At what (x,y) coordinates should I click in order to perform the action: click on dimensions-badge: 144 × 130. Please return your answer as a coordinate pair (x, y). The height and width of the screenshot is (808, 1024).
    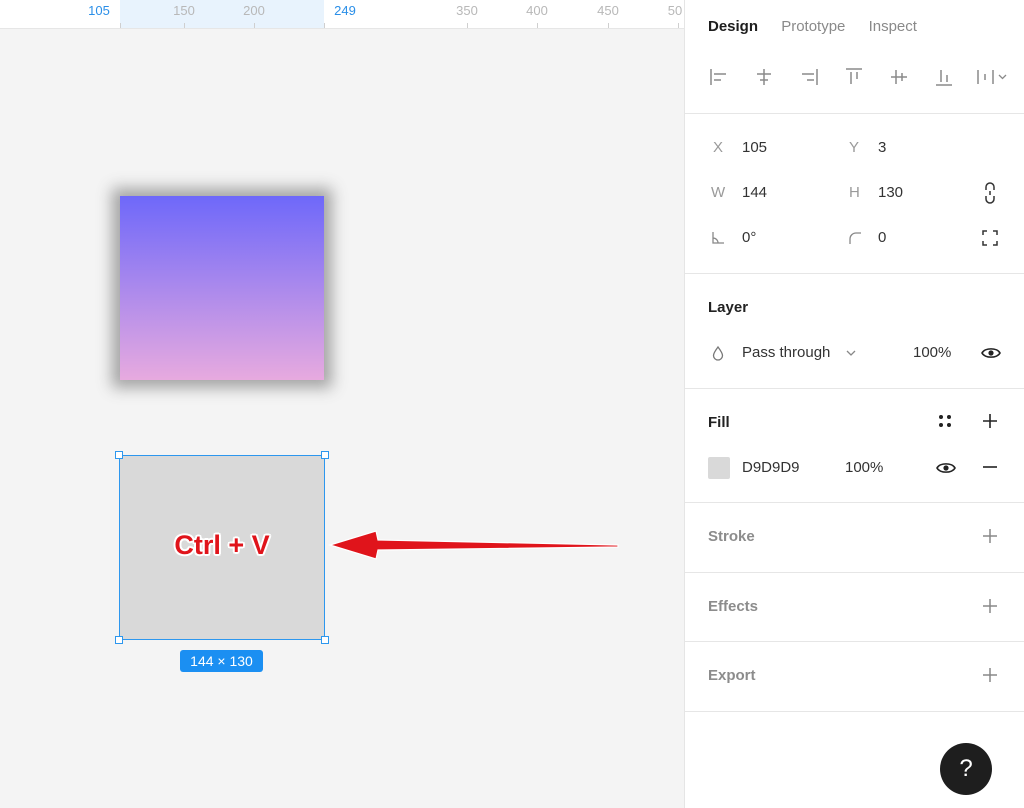
    Looking at the image, I should click on (221, 661).